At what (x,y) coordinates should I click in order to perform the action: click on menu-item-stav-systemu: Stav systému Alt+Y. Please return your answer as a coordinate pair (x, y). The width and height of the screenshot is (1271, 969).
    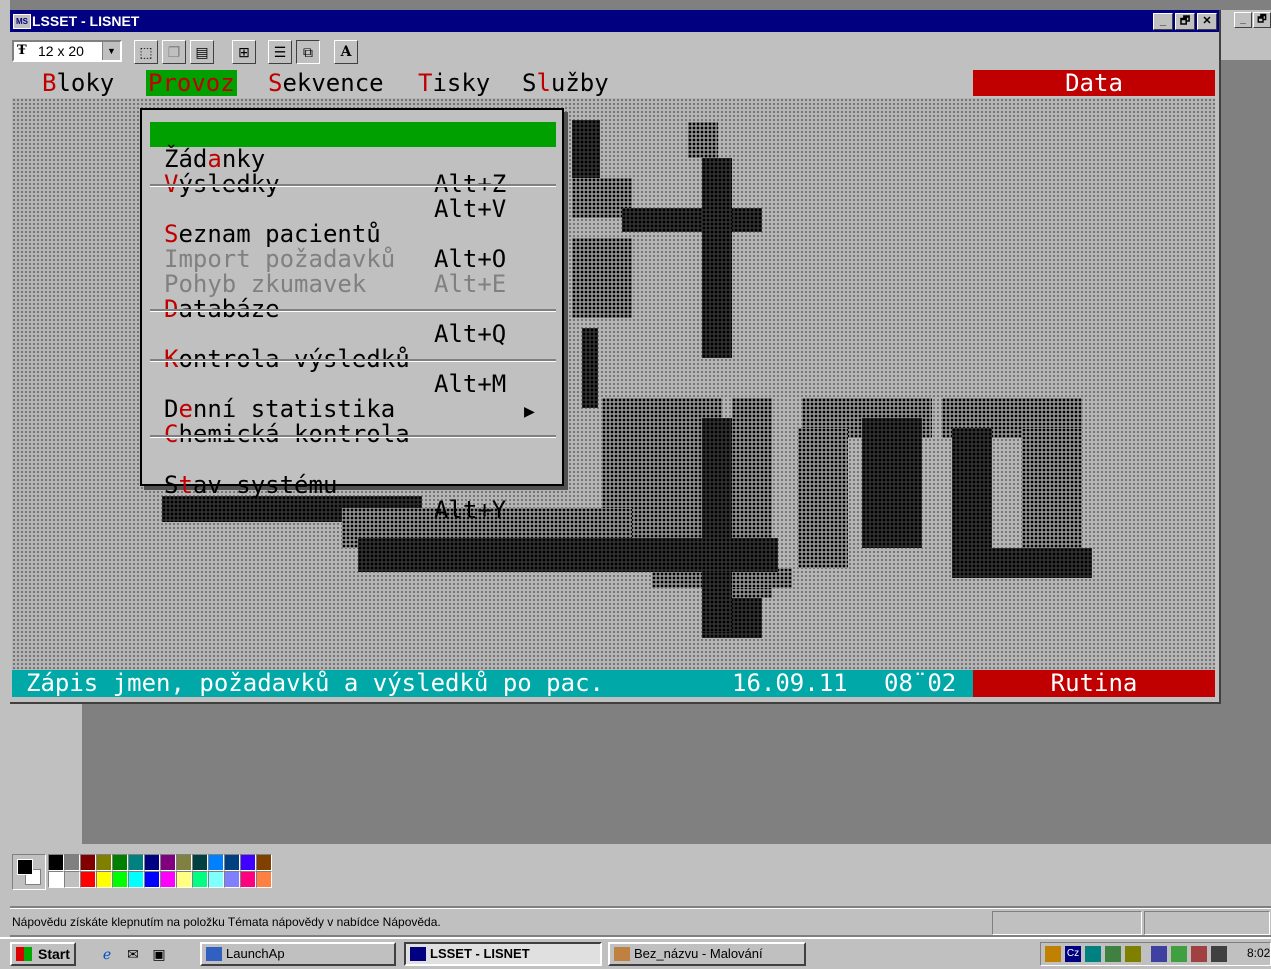
    Looking at the image, I should click on (353, 485).